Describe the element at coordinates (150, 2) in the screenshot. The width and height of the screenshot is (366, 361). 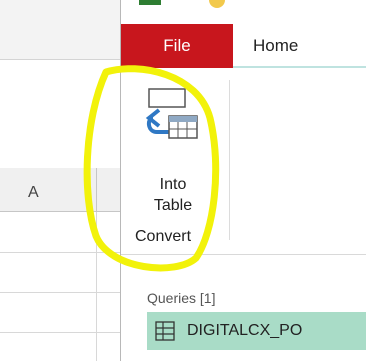
I see `title-bar-accent` at that location.